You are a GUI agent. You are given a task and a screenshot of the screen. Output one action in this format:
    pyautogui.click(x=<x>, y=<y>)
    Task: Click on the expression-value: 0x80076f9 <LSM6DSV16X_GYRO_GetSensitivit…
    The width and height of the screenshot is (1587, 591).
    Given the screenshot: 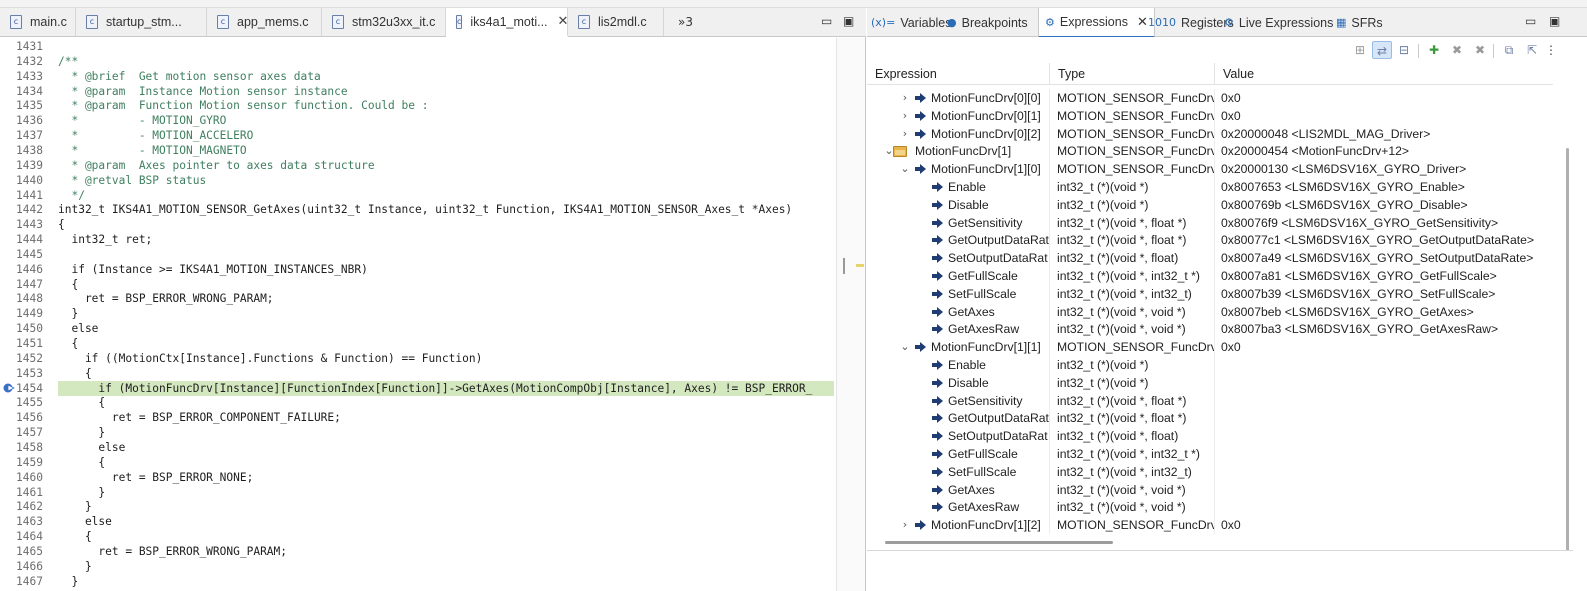 What is the action you would take?
    pyautogui.click(x=1384, y=223)
    